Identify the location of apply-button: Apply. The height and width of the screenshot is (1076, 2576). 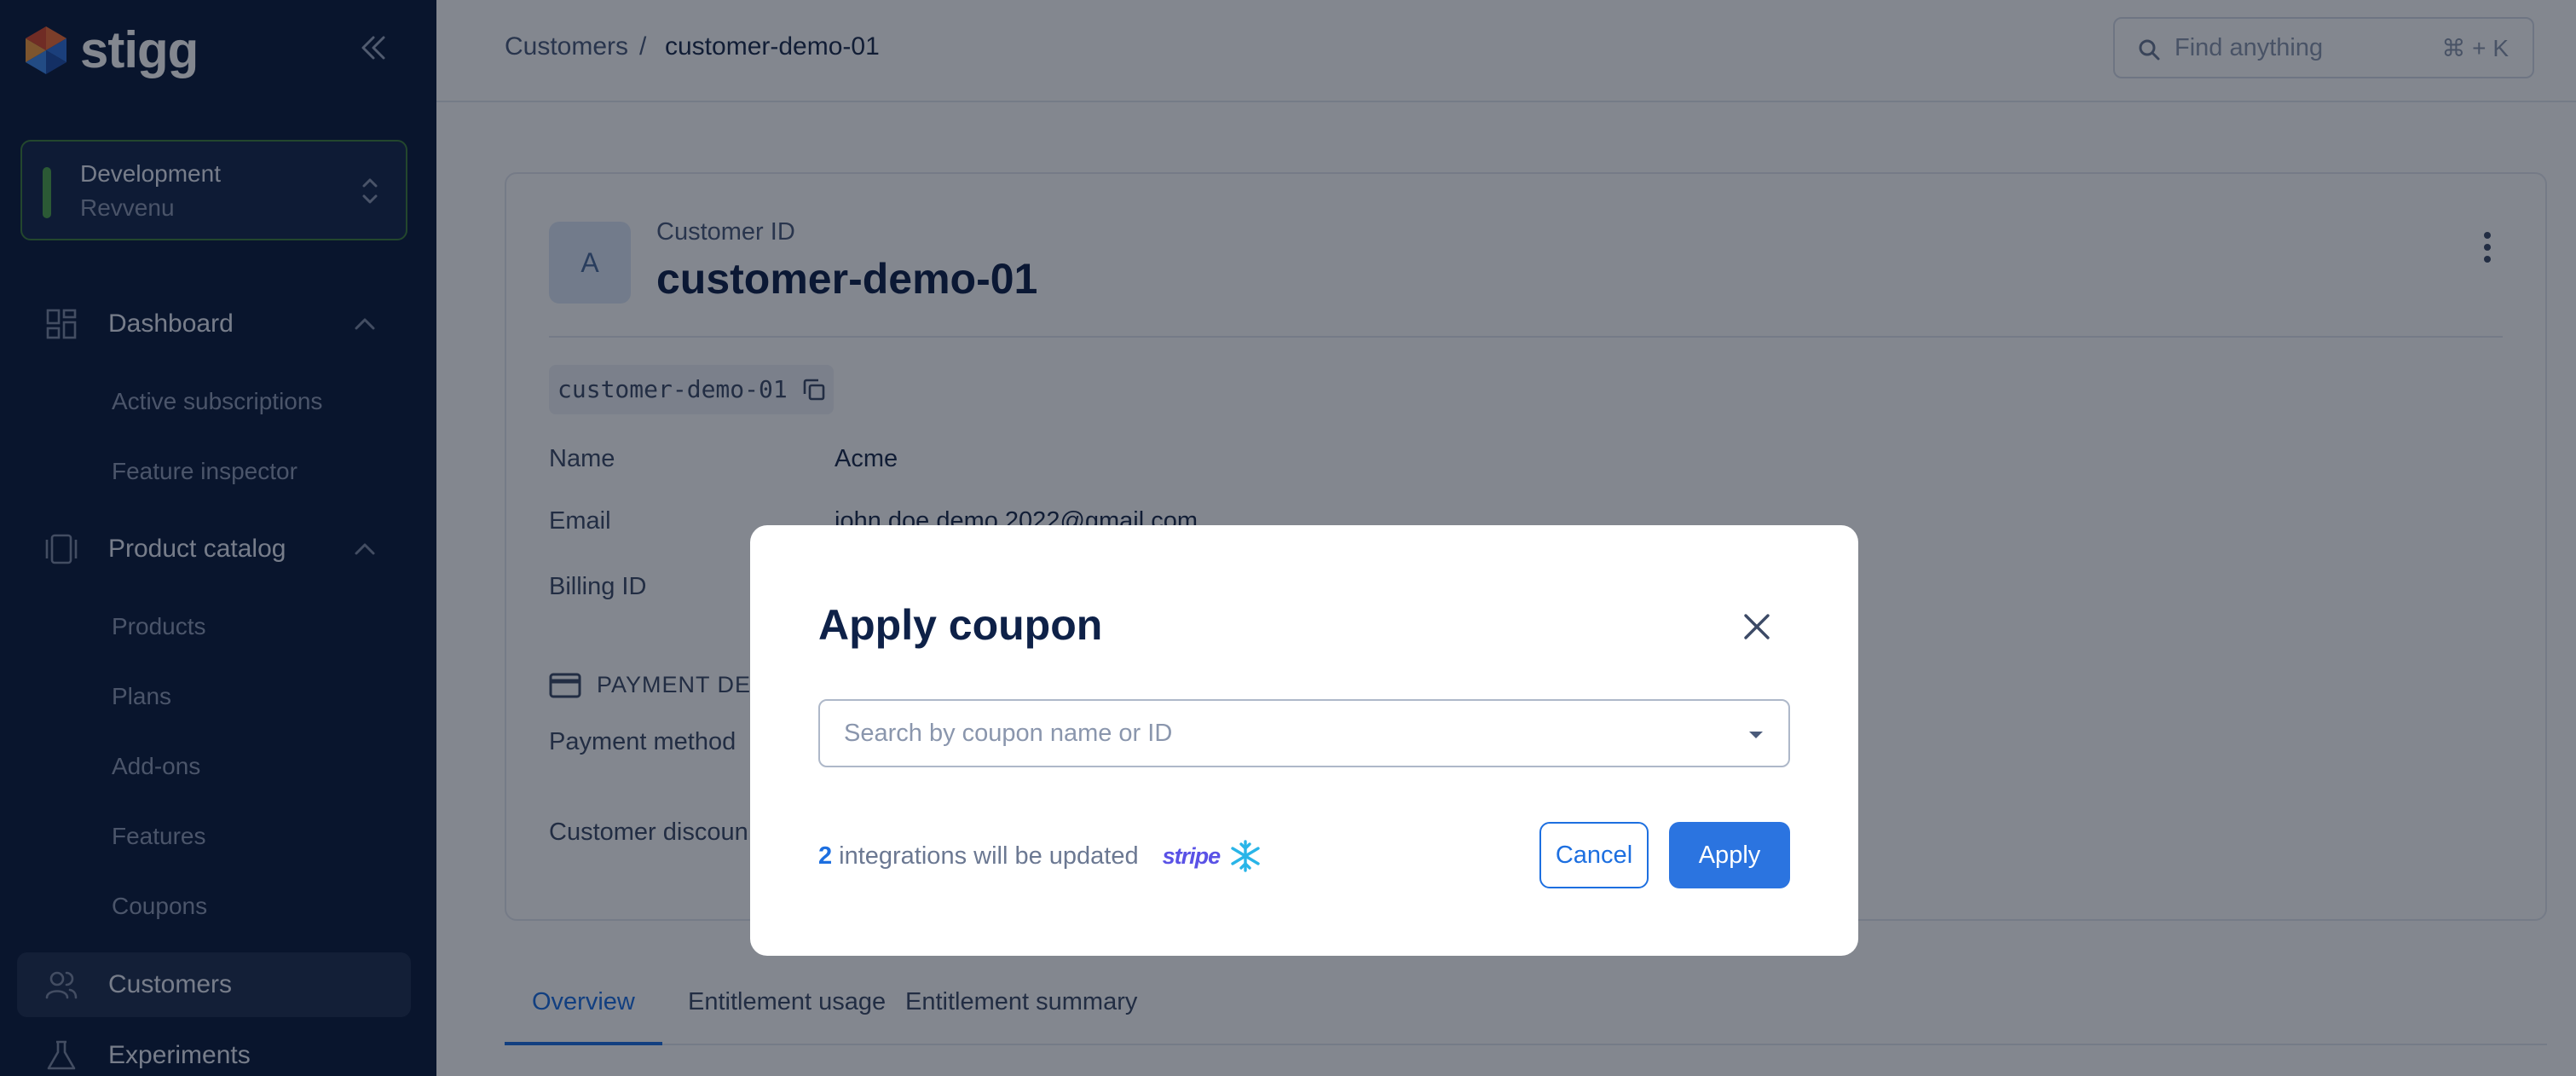
(1729, 855).